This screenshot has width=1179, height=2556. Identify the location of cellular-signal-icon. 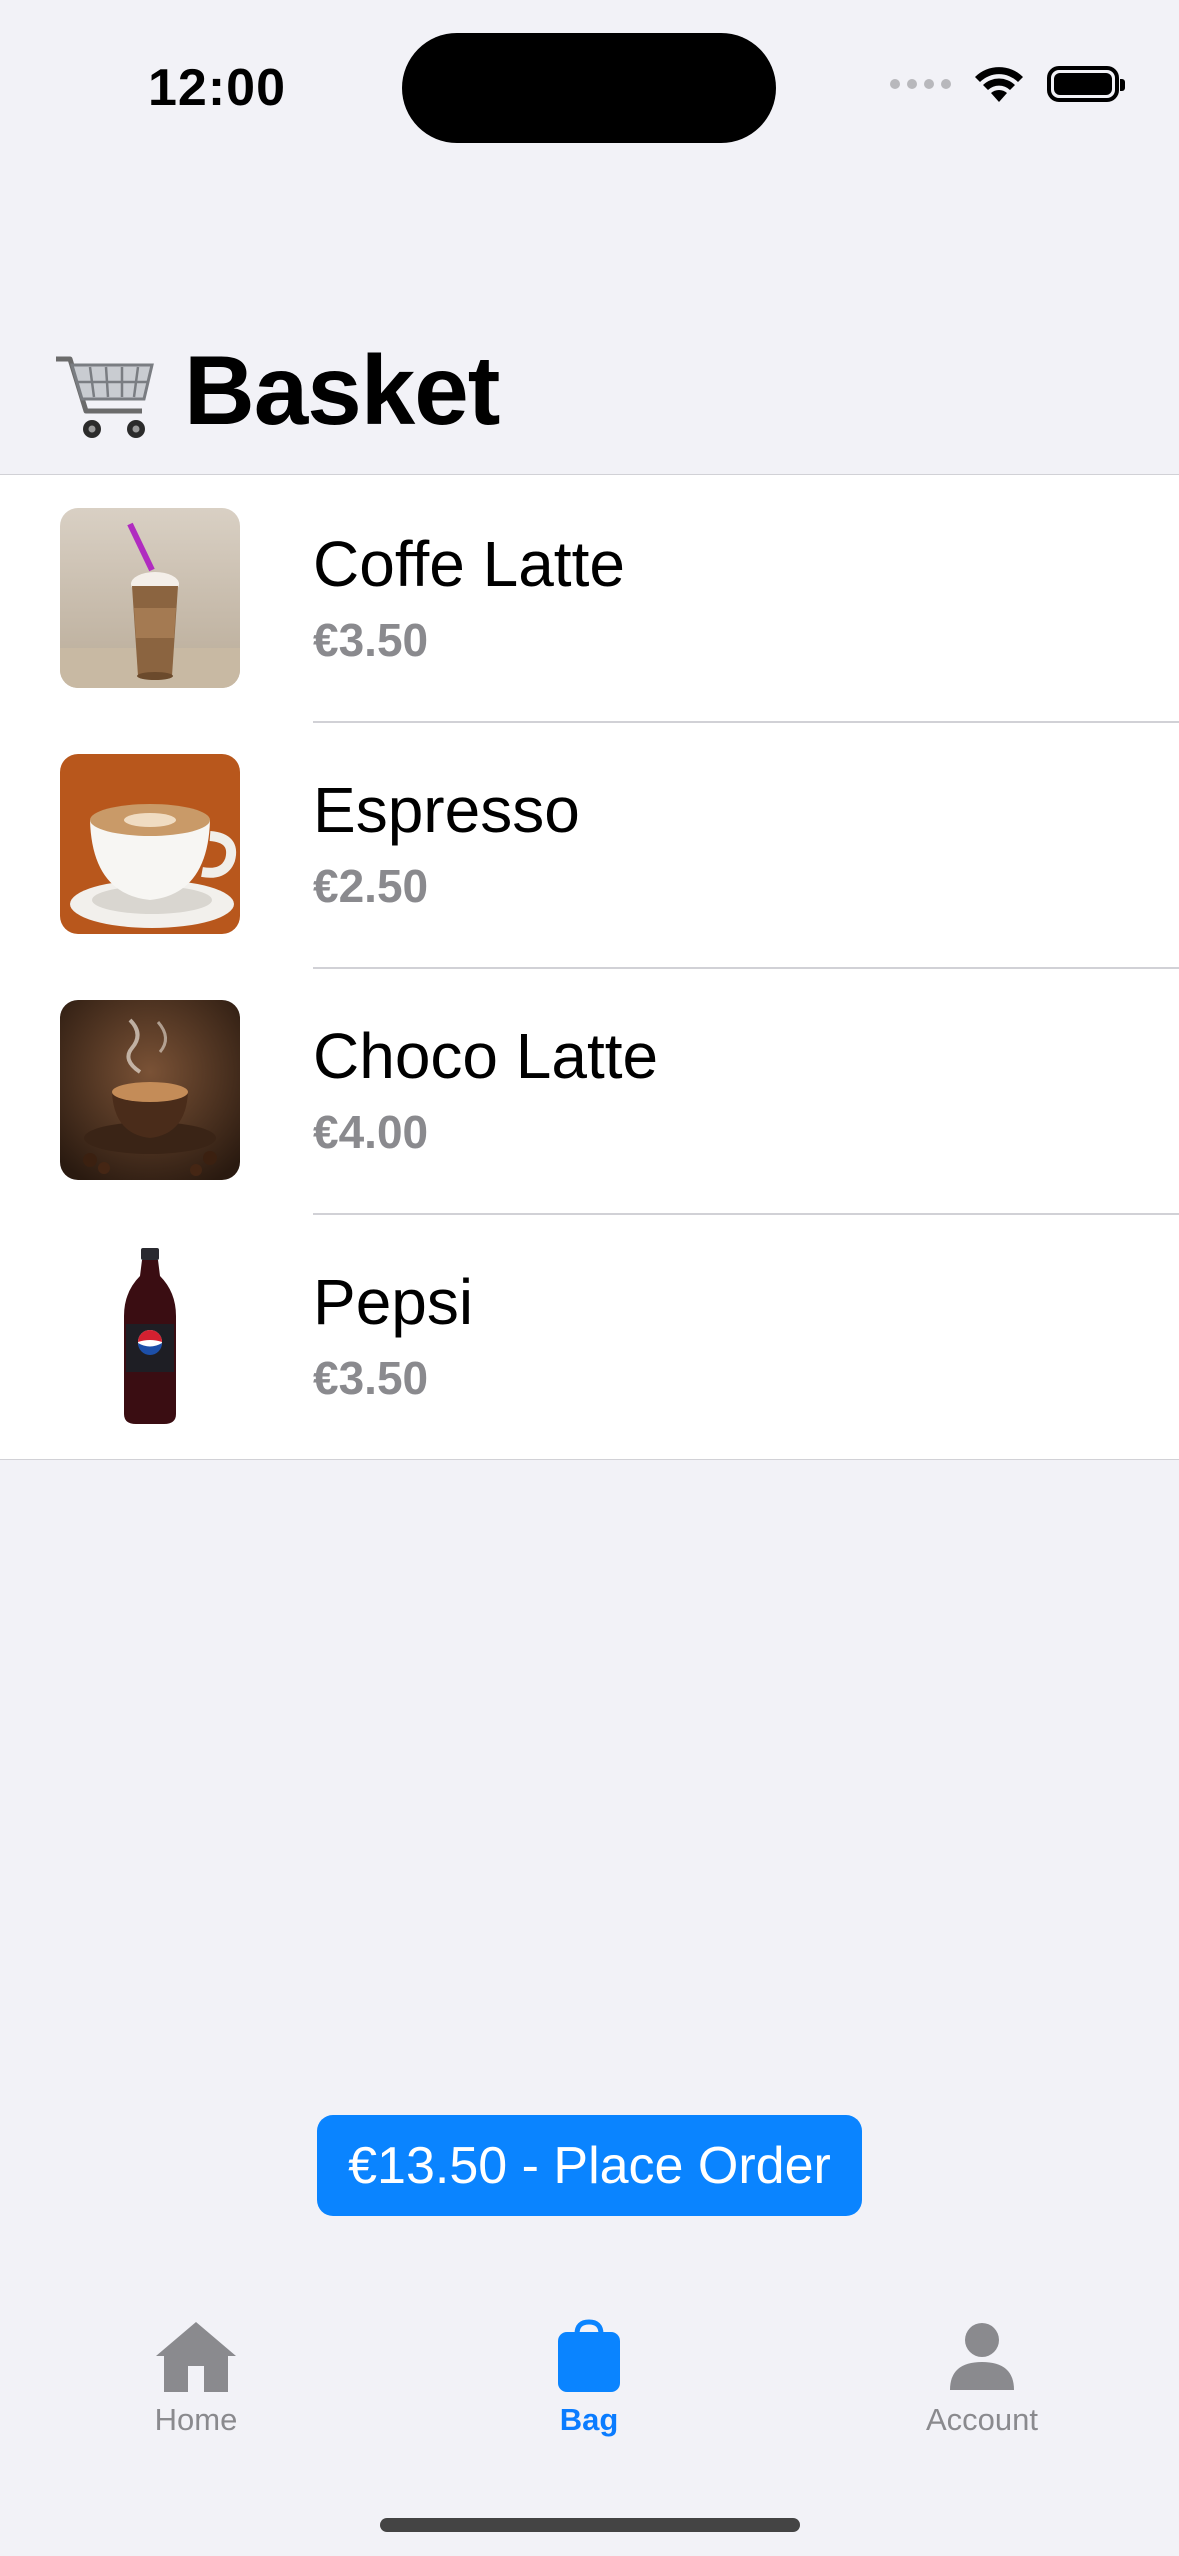
(920, 84).